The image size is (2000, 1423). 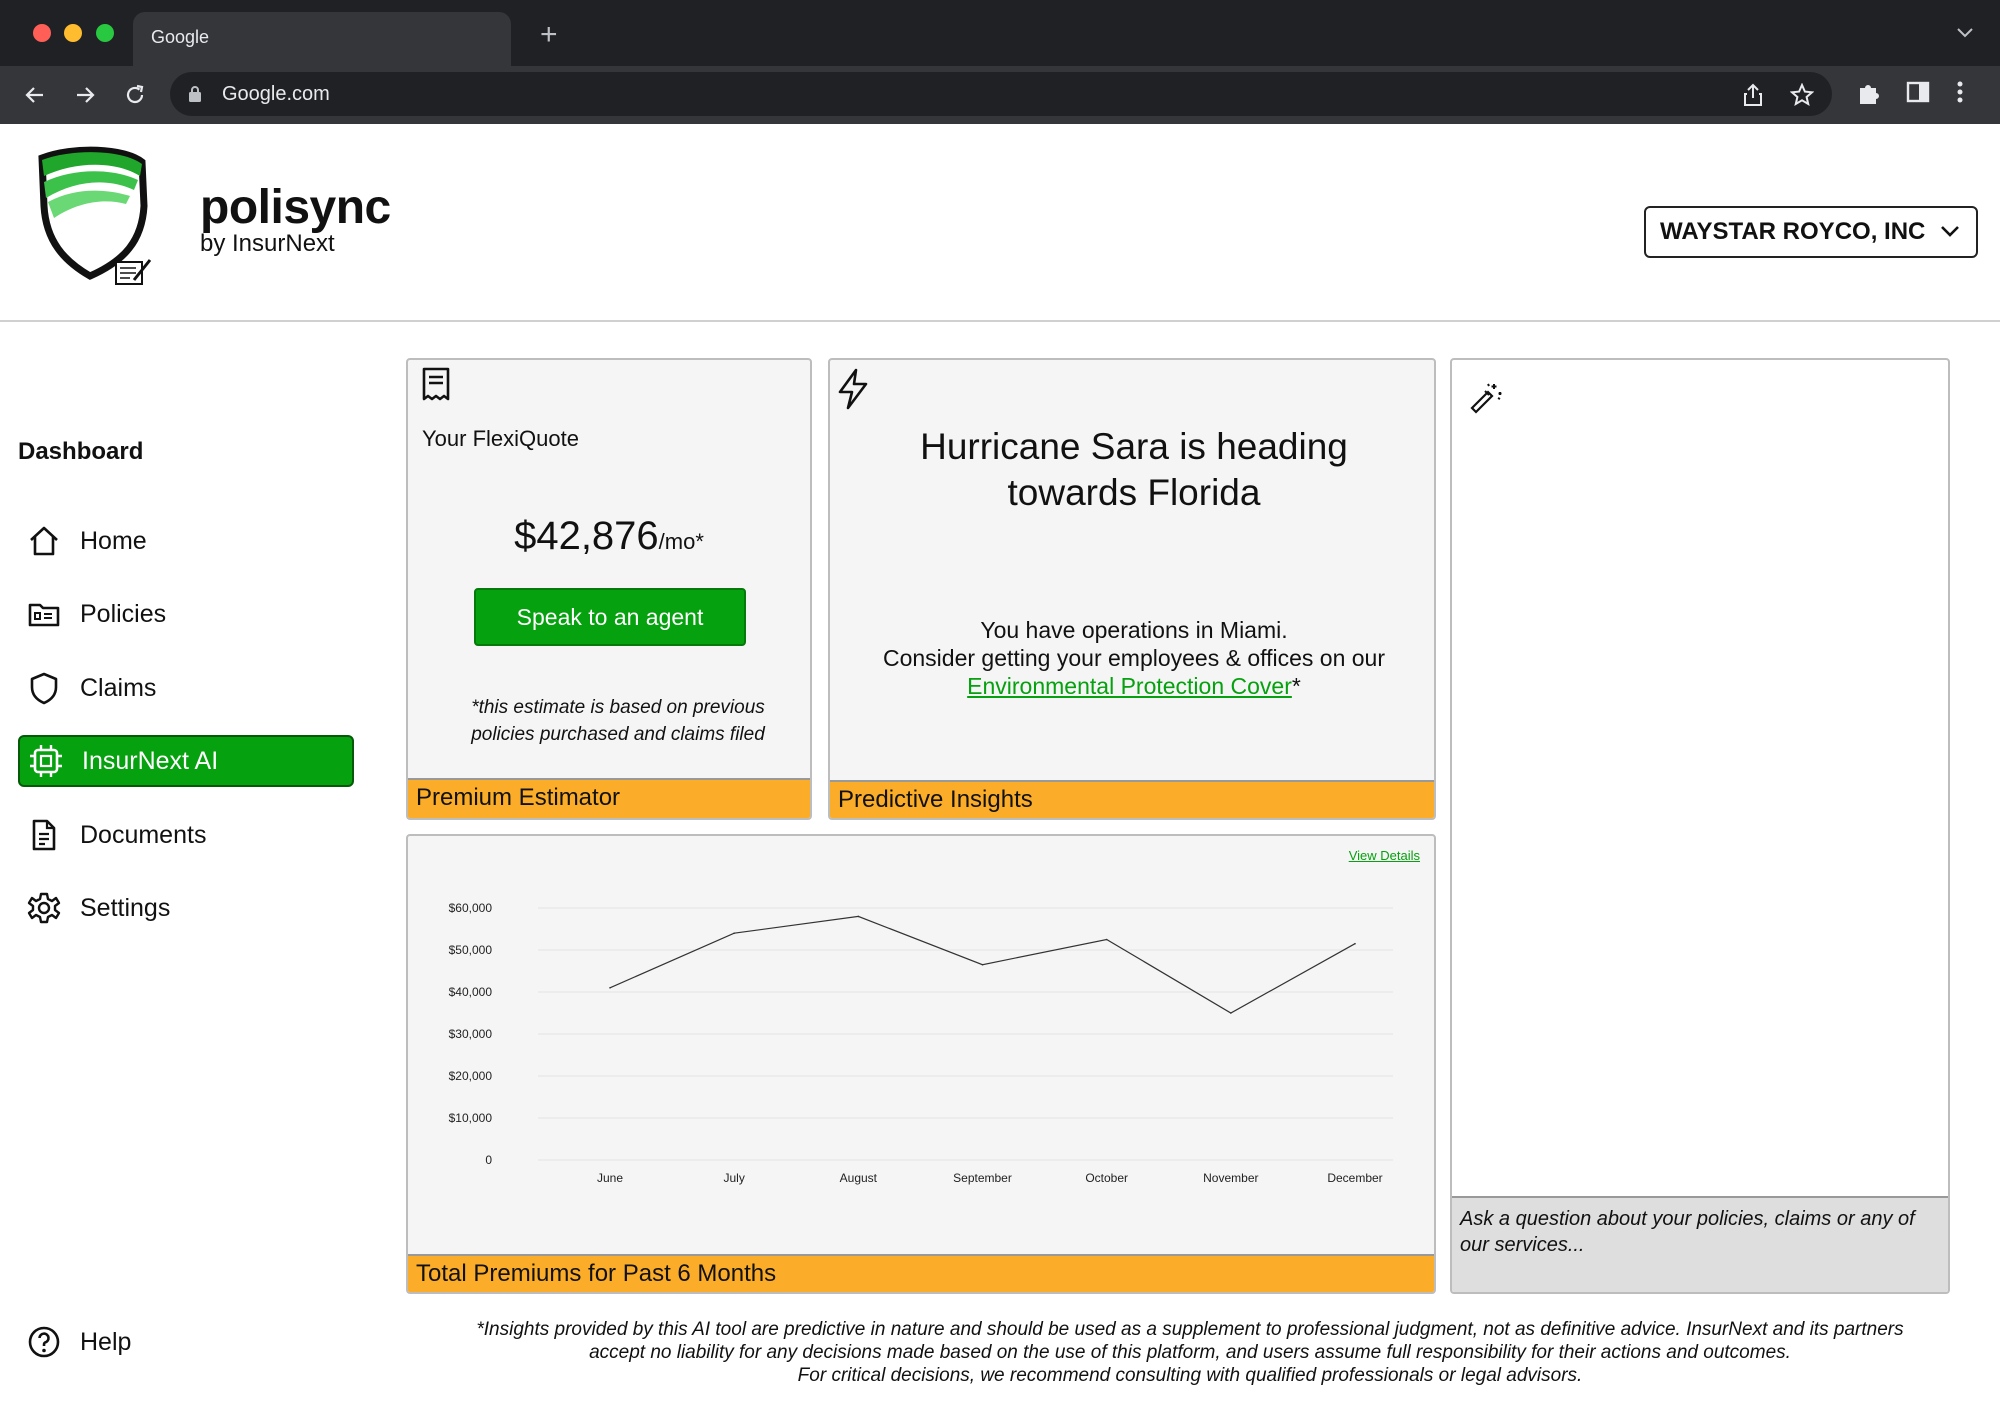 I want to click on company-selector: WAYSTAR ROYCO, INC, so click(x=1811, y=232).